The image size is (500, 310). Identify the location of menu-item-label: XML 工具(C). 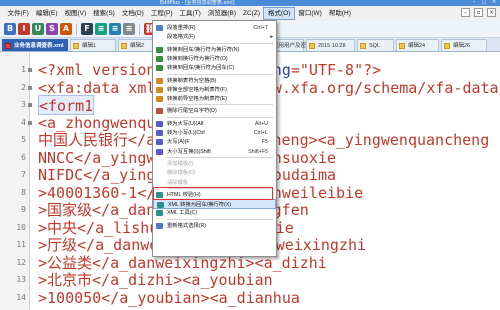
(182, 213).